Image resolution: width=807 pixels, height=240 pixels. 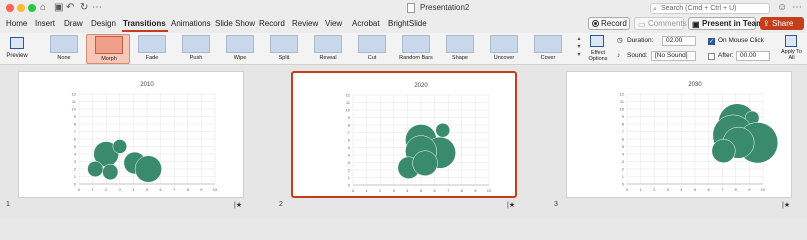 What do you see at coordinates (791, 41) in the screenshot?
I see `apply-to-all-icon` at bounding box center [791, 41].